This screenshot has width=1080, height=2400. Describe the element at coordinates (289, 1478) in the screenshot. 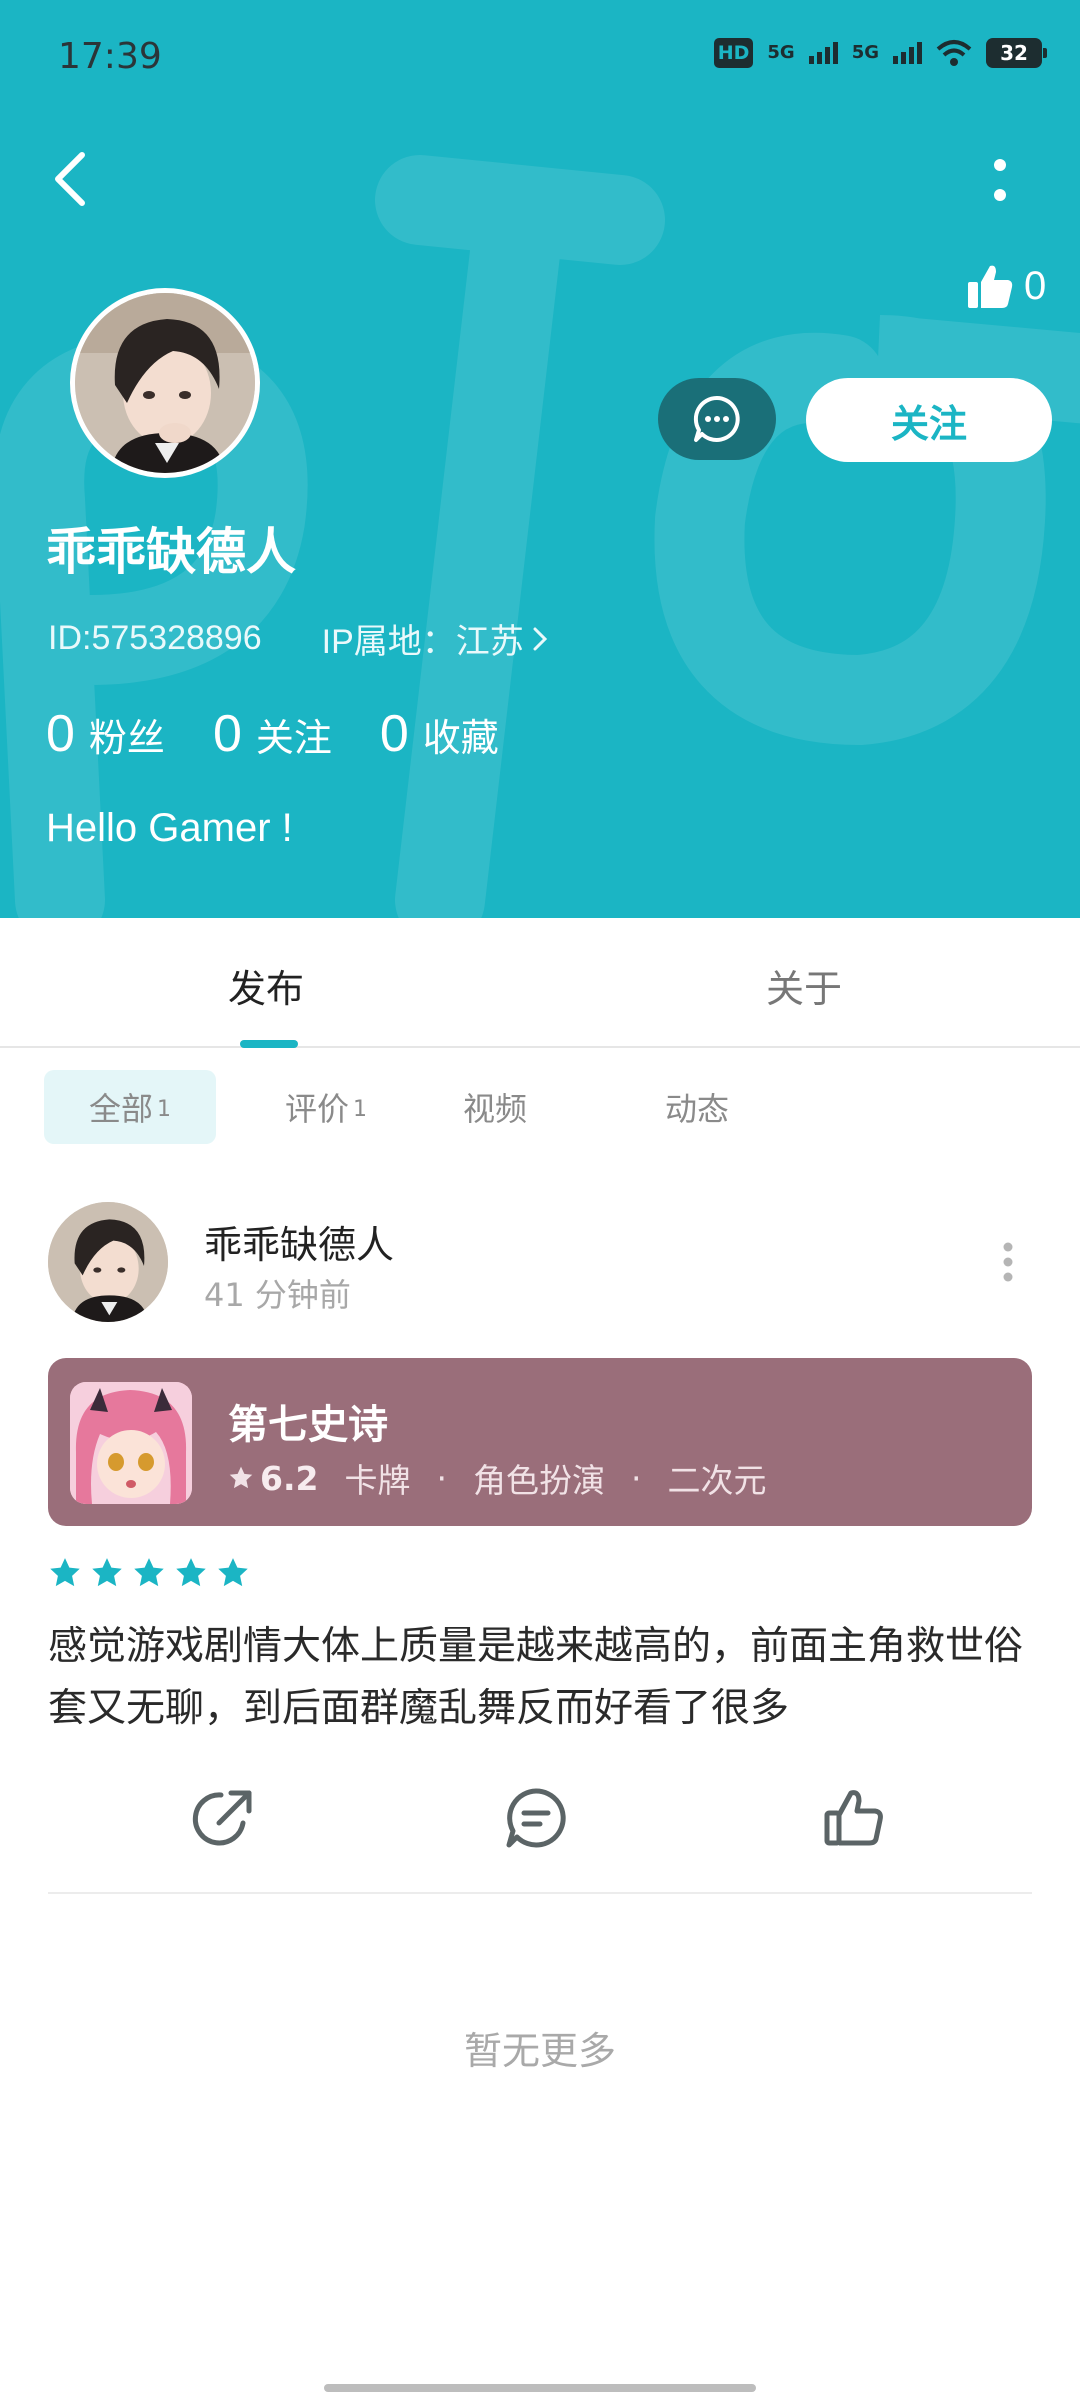

I see `game-rating: 6.2` at that location.